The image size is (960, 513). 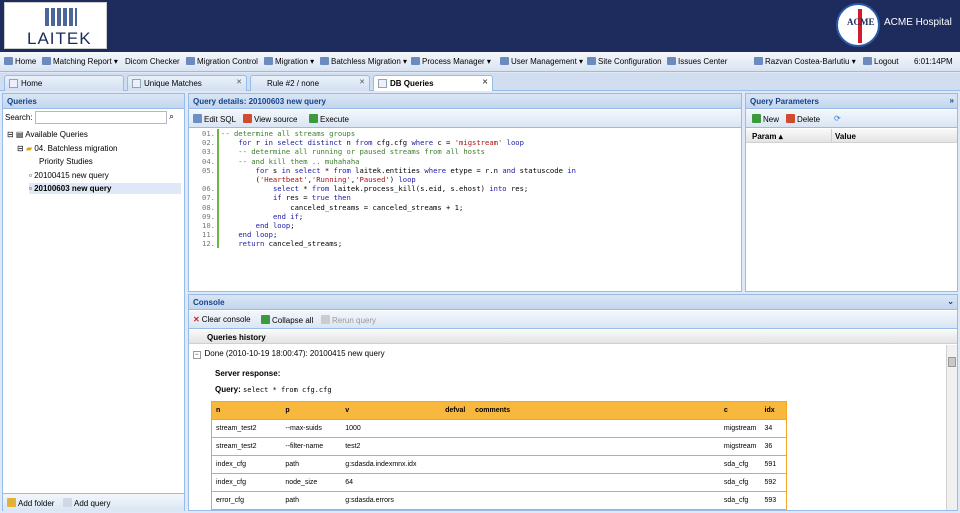 What do you see at coordinates (391, 428) in the screenshot?
I see `table-cell: 1000` at bounding box center [391, 428].